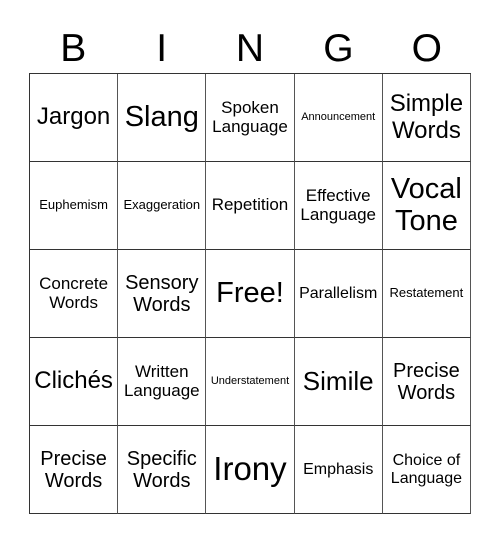 The image size is (500, 544). What do you see at coordinates (338, 48) in the screenshot?
I see `header-letter-g: G` at bounding box center [338, 48].